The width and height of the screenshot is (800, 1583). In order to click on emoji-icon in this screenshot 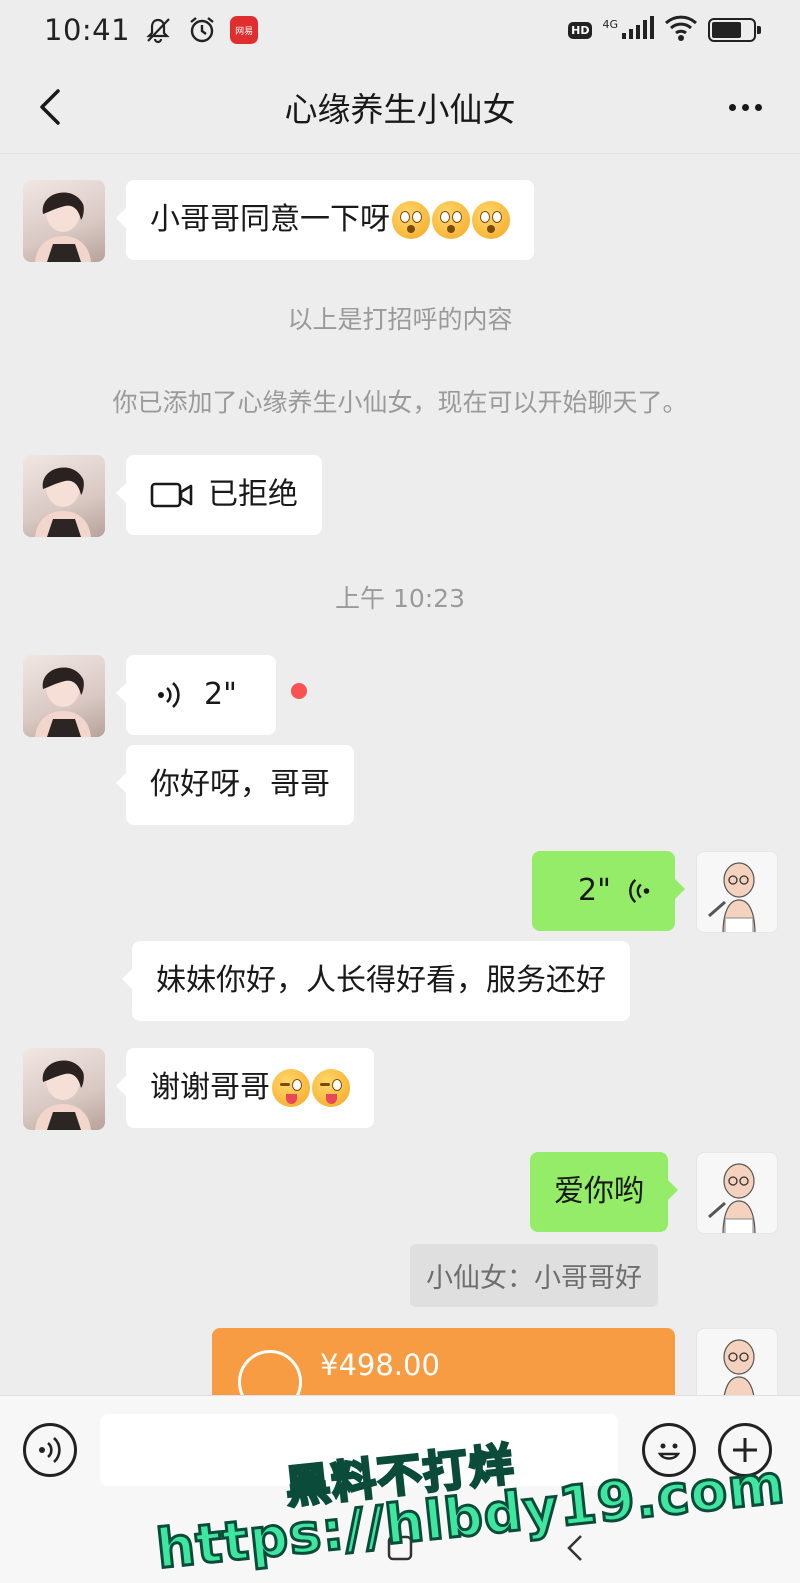, I will do `click(669, 1451)`.